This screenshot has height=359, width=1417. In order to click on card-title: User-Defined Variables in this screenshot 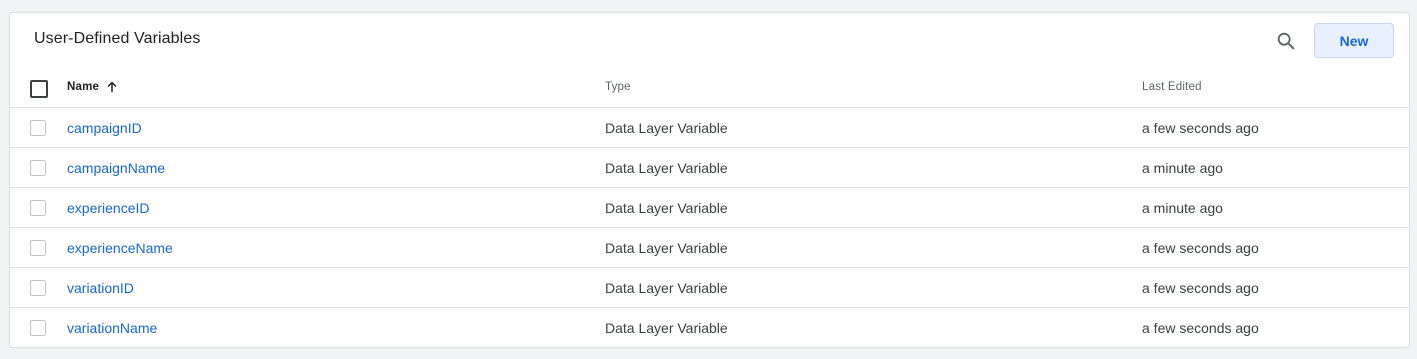, I will do `click(117, 38)`.